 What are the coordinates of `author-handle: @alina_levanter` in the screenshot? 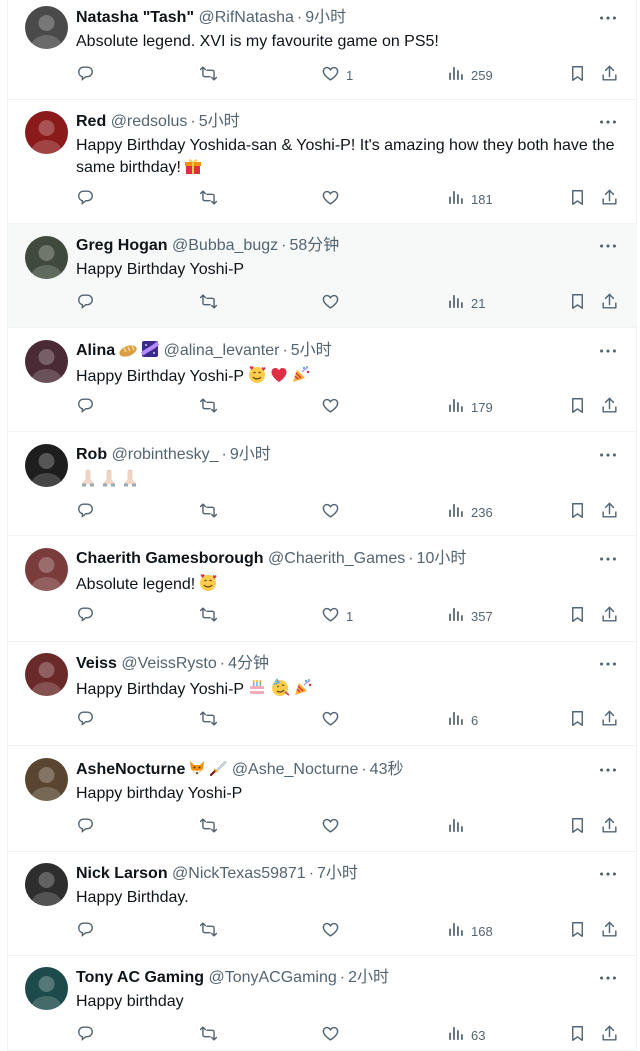 It's located at (222, 350).